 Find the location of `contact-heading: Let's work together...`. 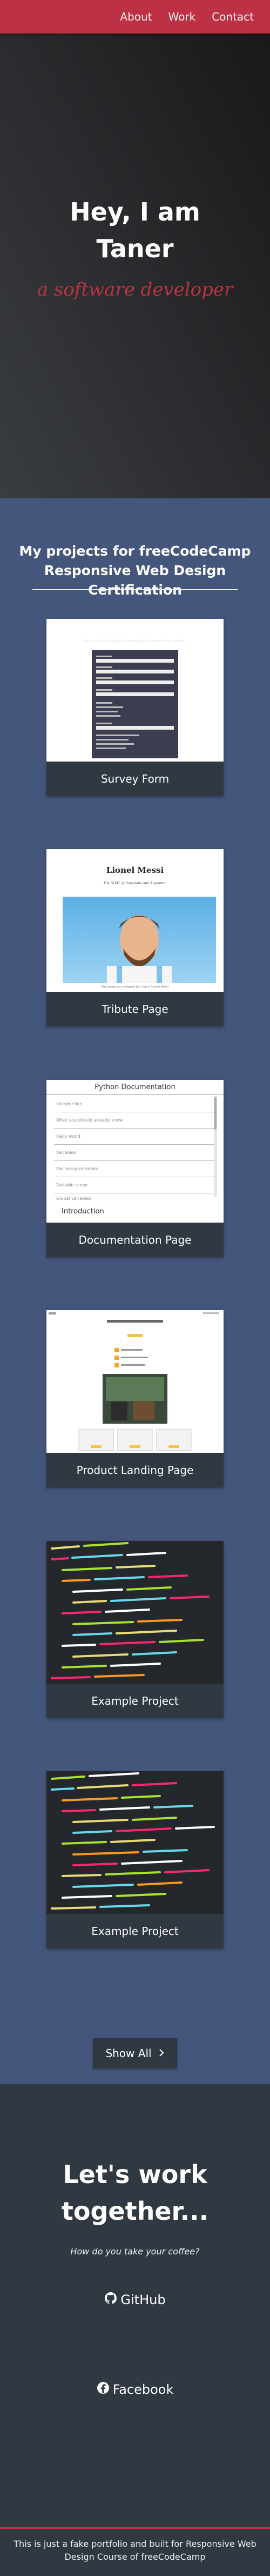

contact-heading: Let's work together... is located at coordinates (135, 2193).